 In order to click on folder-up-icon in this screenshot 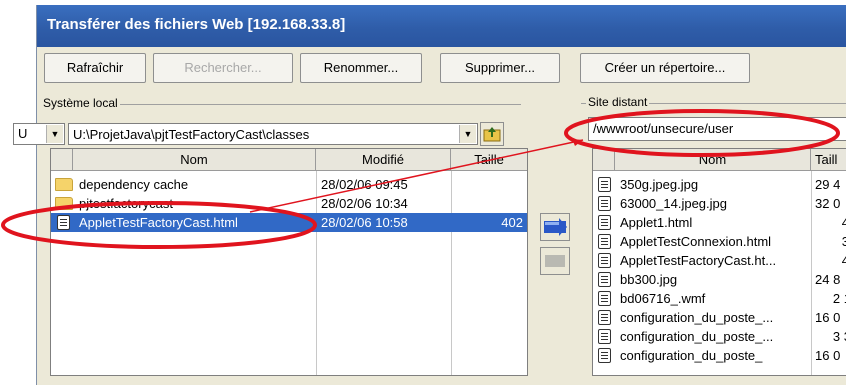, I will do `click(492, 134)`.